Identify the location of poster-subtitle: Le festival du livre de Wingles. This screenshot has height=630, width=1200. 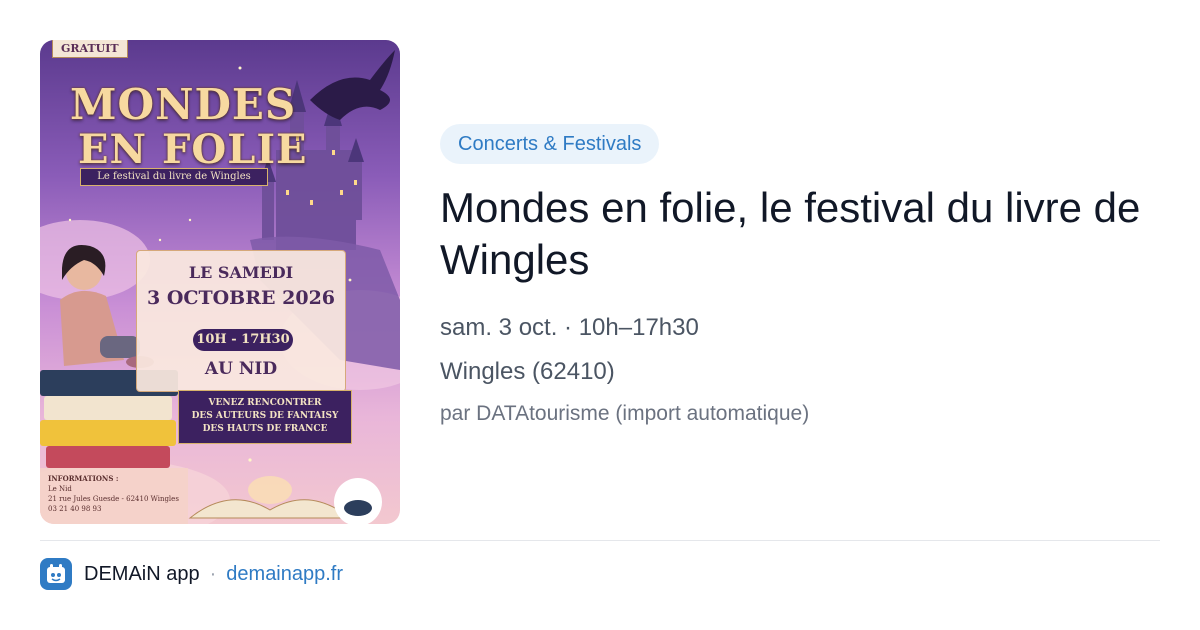
(174, 177).